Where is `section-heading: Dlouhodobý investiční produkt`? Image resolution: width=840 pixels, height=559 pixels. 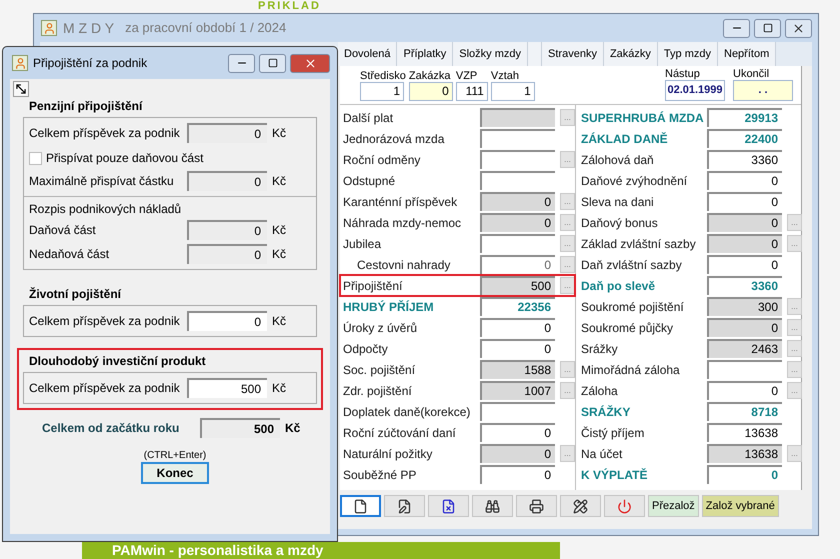 section-heading: Dlouhodobý investiční produkt is located at coordinates (117, 361).